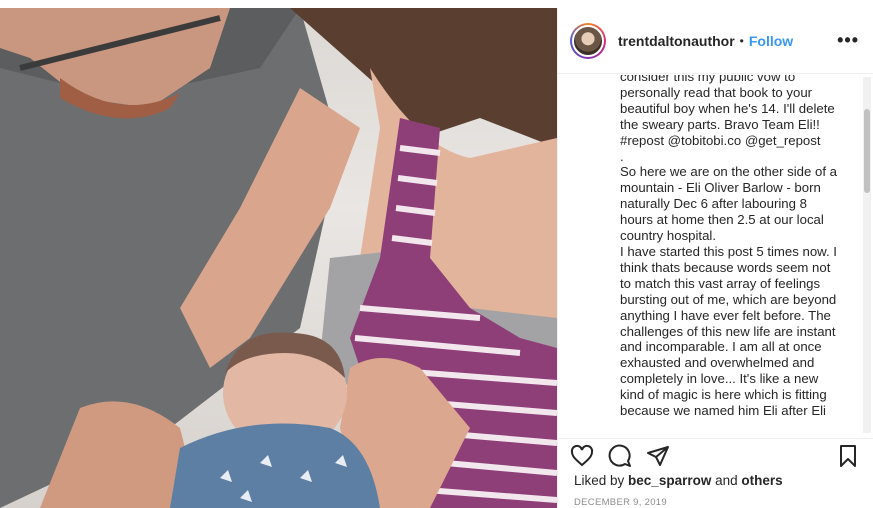 The height and width of the screenshot is (508, 873). What do you see at coordinates (583, 457) in the screenshot?
I see `heart-icon` at bounding box center [583, 457].